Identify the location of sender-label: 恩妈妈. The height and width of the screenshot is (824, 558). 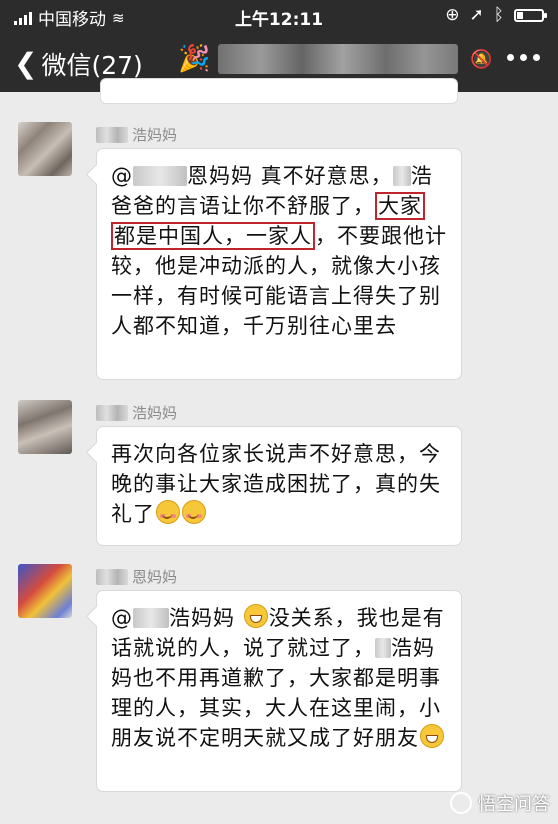
(155, 577).